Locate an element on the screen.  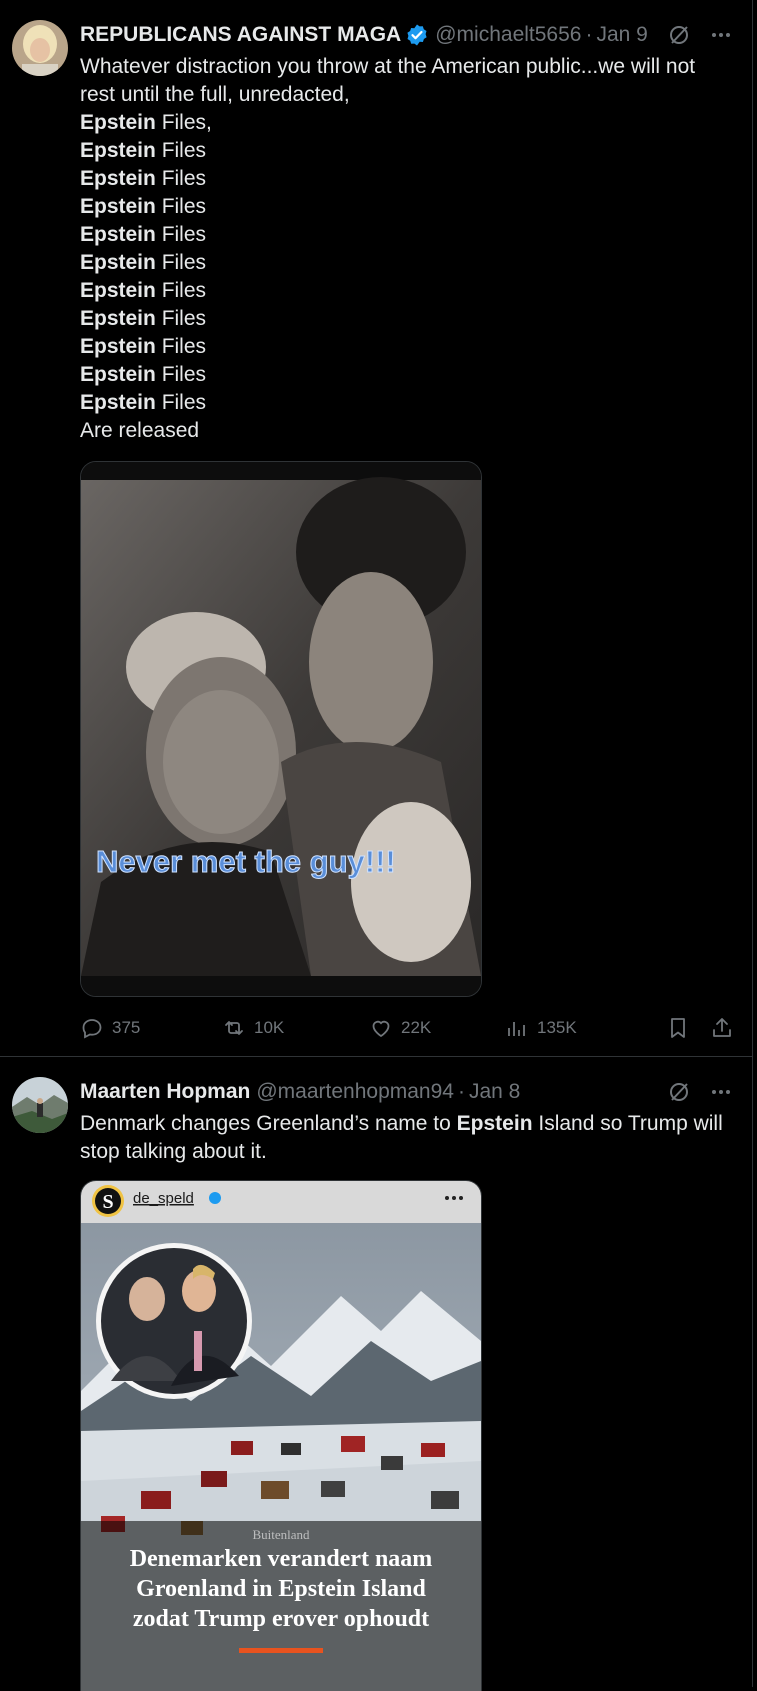
tweet-text-line: Epstein Files, is located at coordinates (146, 122).